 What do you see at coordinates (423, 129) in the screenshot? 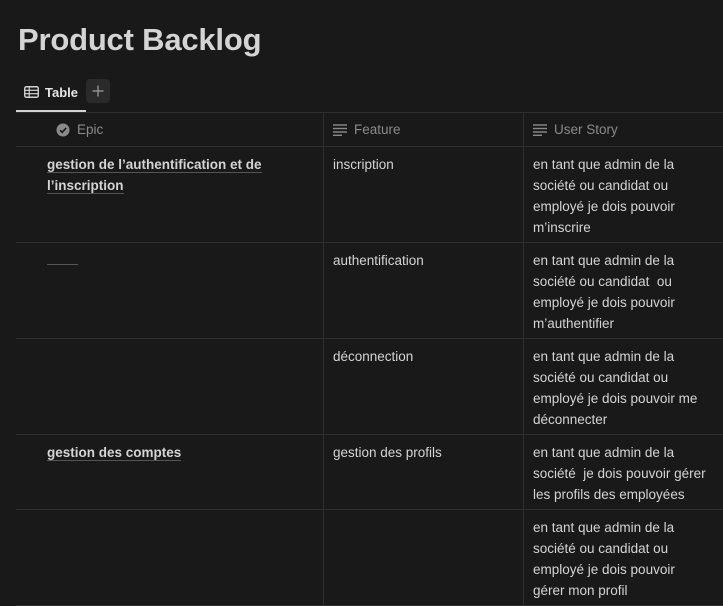
I see `column-header-feature: Feature` at bounding box center [423, 129].